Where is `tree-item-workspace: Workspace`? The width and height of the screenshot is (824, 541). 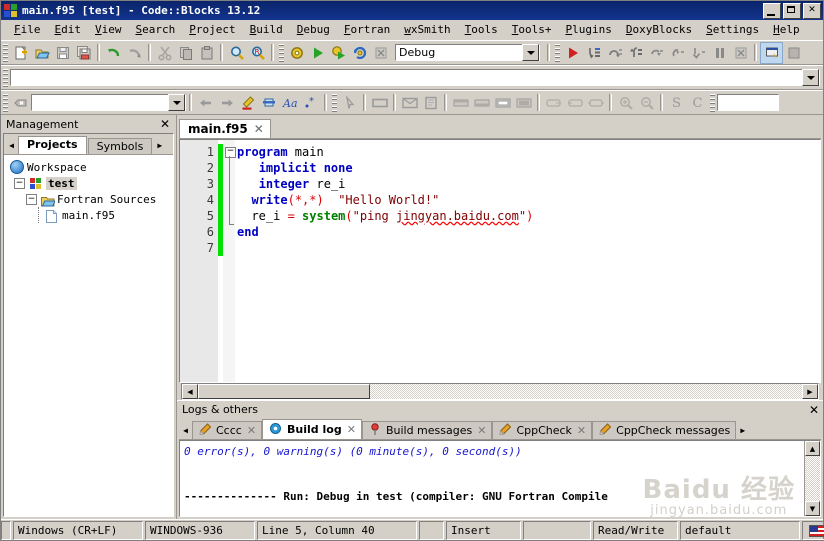 tree-item-workspace: Workspace is located at coordinates (90, 167).